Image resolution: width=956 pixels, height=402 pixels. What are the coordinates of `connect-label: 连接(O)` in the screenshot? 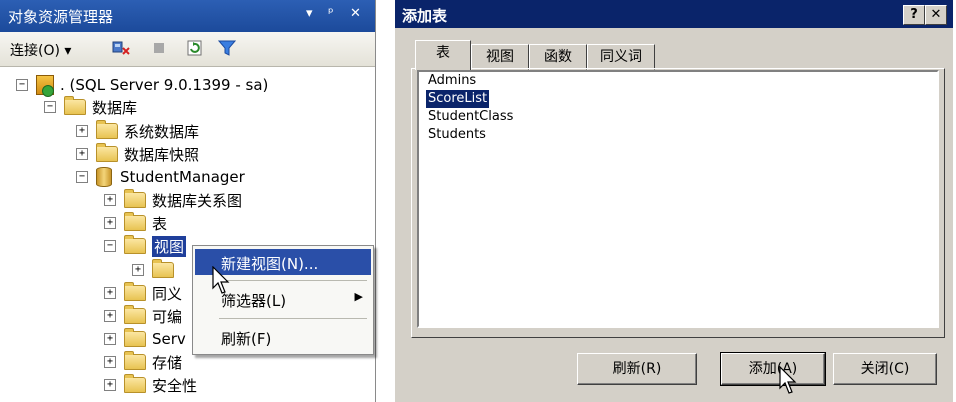 It's located at (35, 51).